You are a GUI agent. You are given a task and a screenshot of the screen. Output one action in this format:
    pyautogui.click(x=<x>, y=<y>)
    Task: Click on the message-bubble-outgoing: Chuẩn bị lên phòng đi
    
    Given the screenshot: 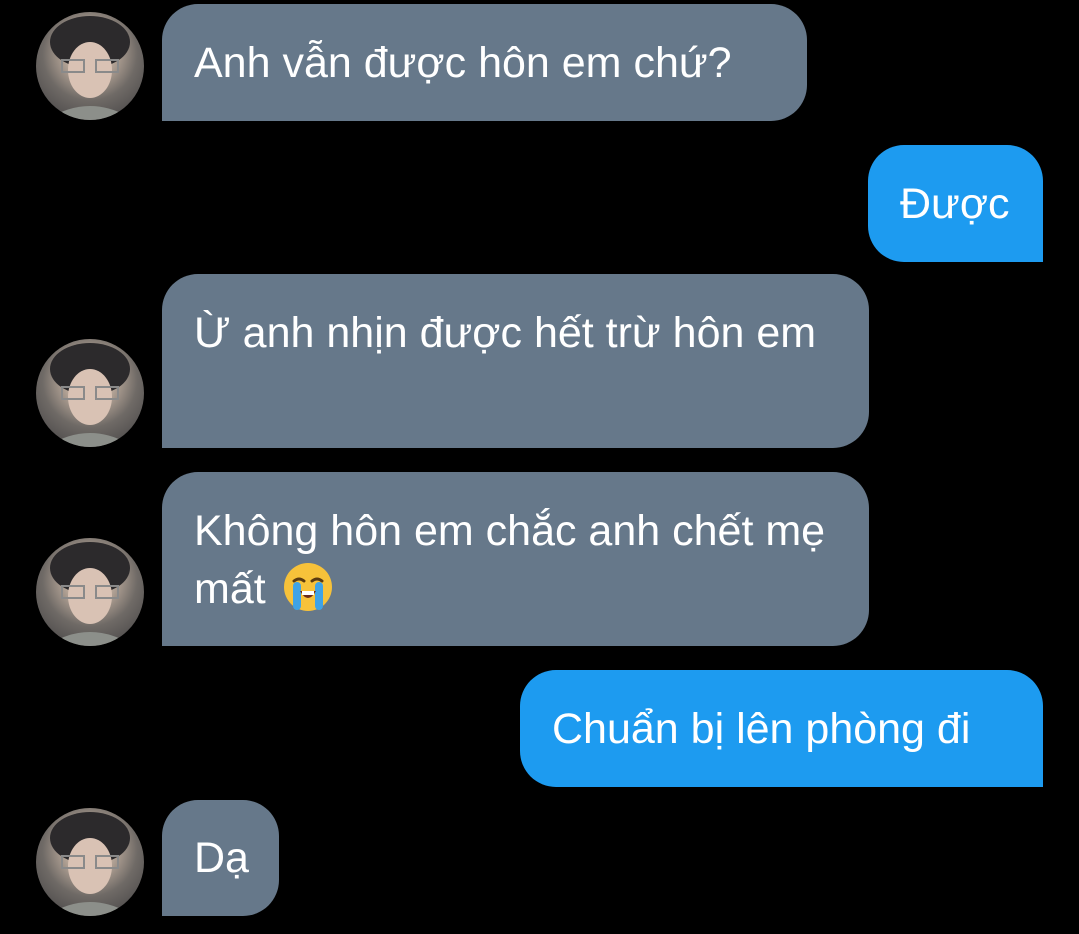 What is the action you would take?
    pyautogui.click(x=781, y=728)
    